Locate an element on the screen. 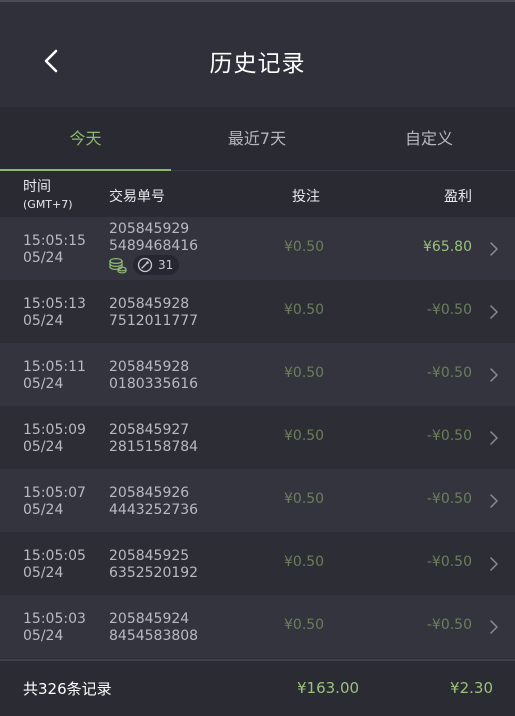 The image size is (515, 716). row-time: 15:05:13 is located at coordinates (54, 304).